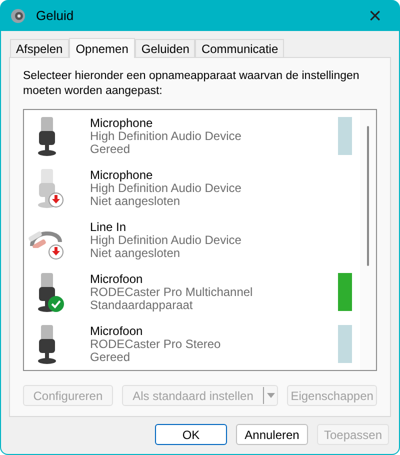 The height and width of the screenshot is (455, 400). I want to click on device-status: Standaardapparaat, so click(142, 305).